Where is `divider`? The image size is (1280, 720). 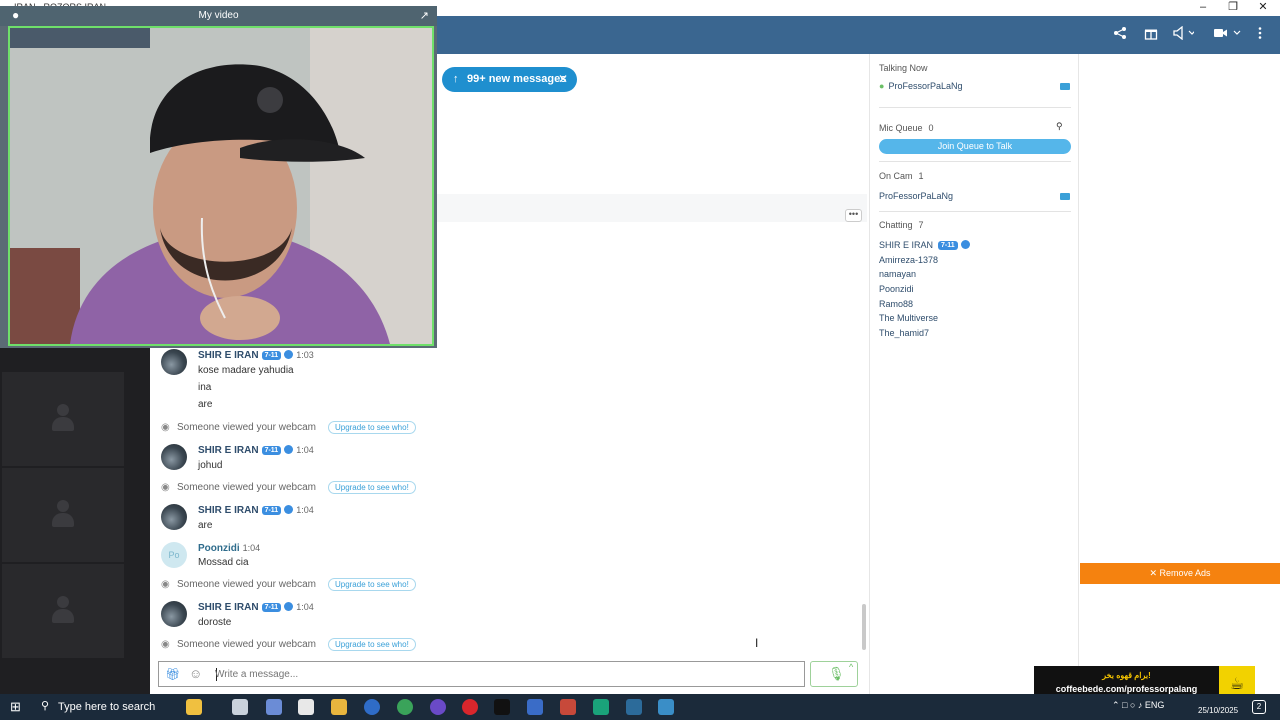
divider is located at coordinates (975, 107).